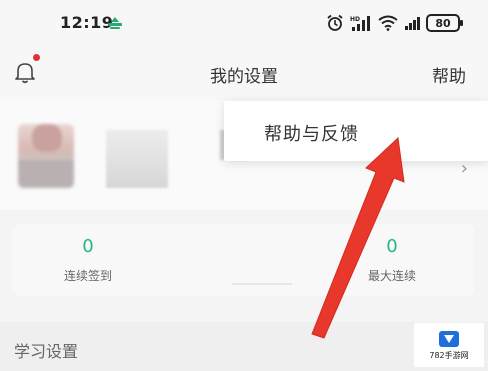 The height and width of the screenshot is (371, 488). I want to click on max-streak-stat: 0 最大连续, so click(392, 260).